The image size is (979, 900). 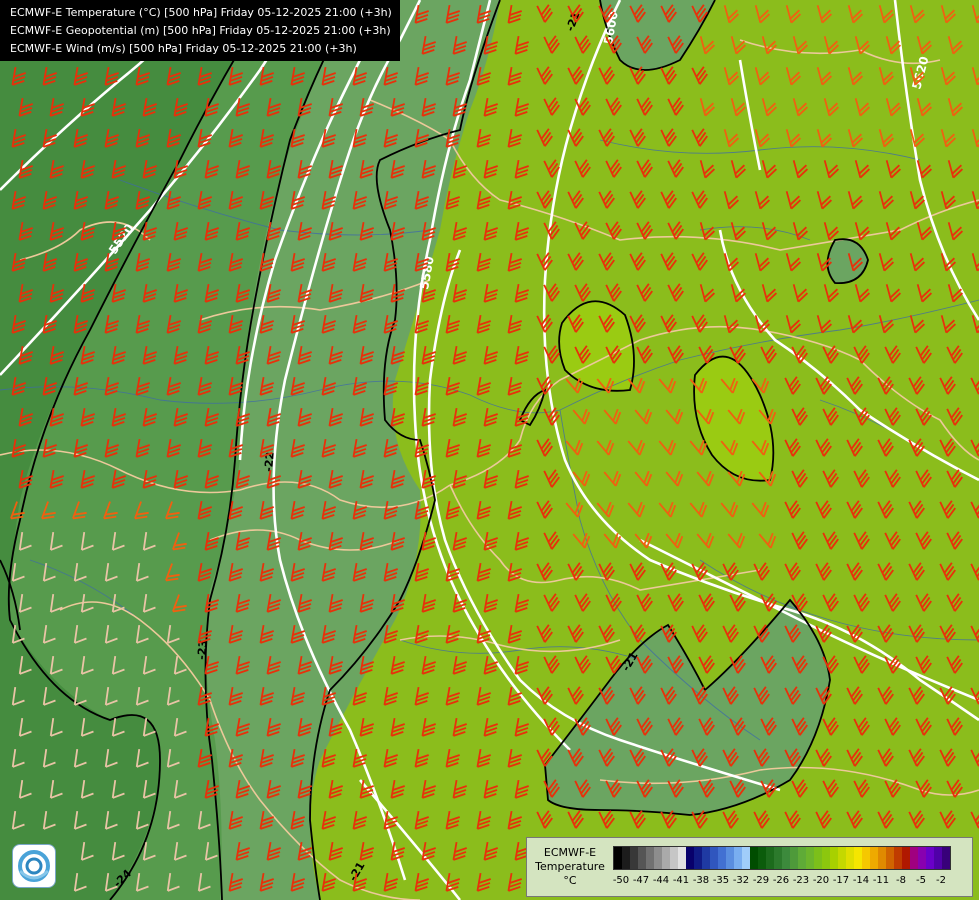 I want to click on legend-tick-label: -14, so click(x=861, y=880).